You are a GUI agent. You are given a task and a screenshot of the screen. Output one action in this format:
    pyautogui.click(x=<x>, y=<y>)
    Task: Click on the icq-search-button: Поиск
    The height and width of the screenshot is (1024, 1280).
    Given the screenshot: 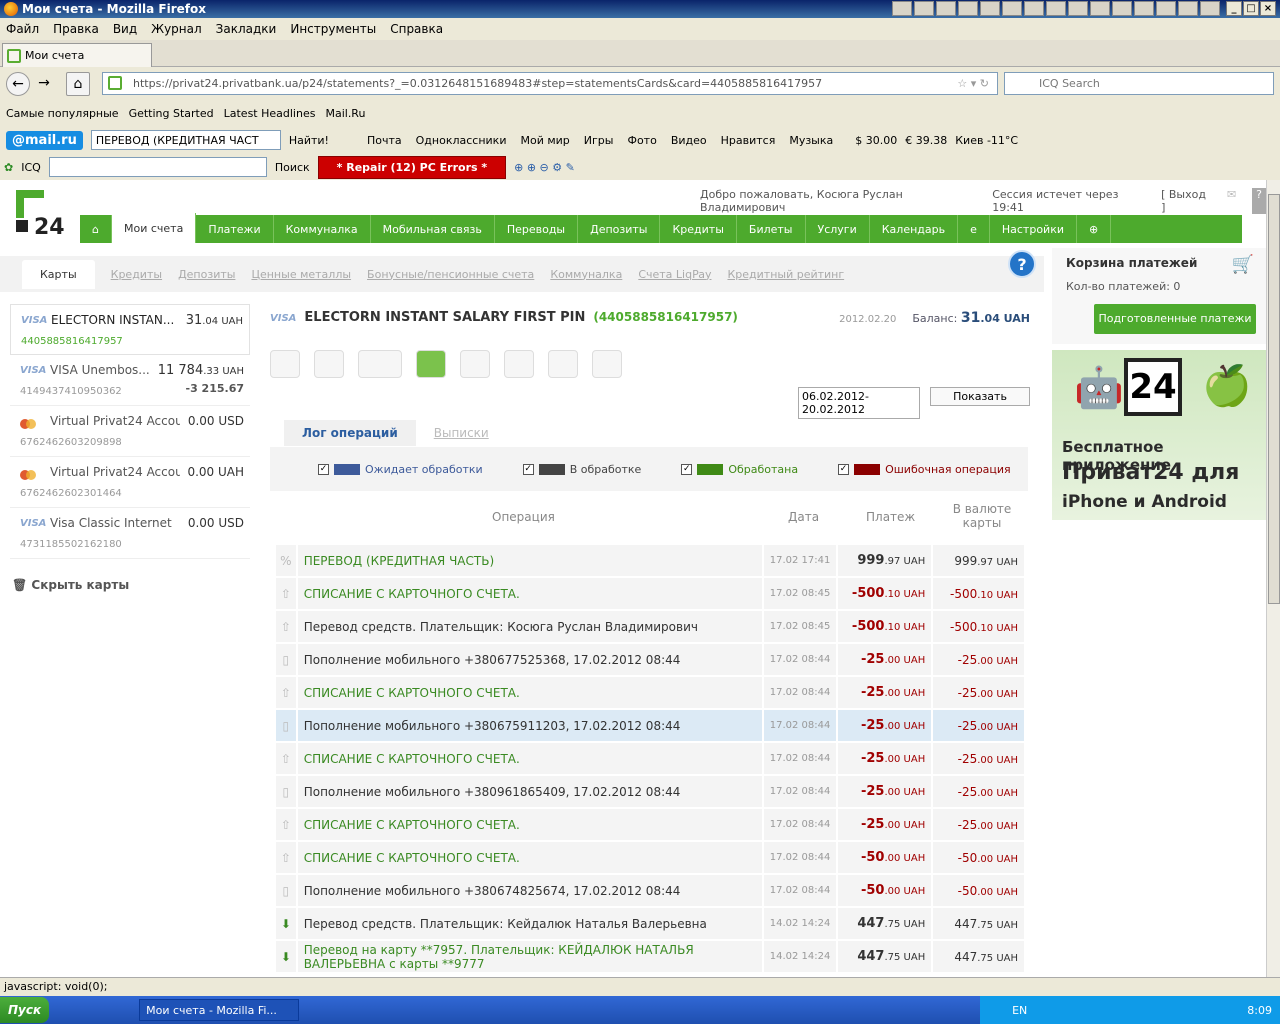 What is the action you would take?
    pyautogui.click(x=292, y=167)
    